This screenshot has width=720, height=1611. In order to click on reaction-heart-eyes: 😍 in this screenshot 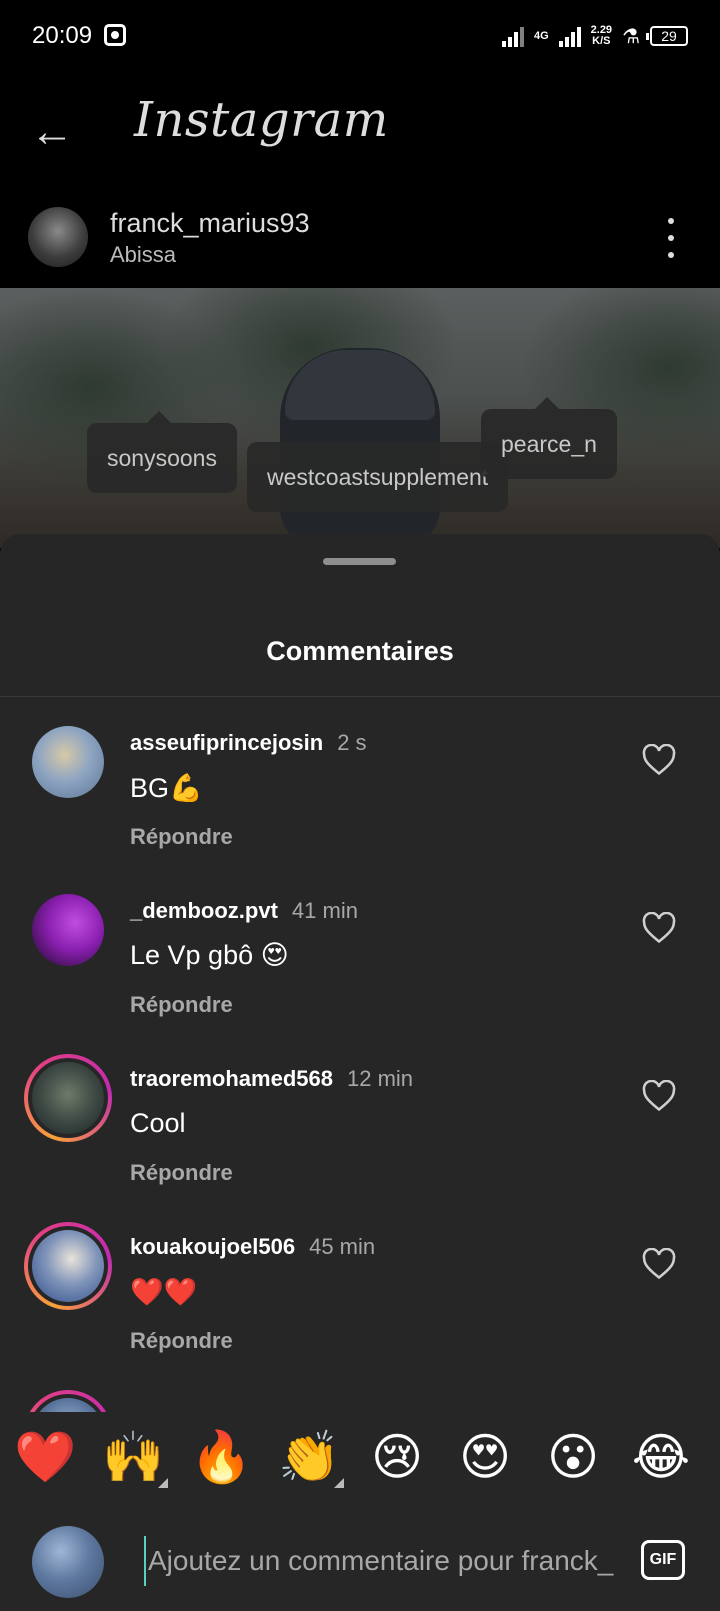, I will do `click(485, 1457)`.